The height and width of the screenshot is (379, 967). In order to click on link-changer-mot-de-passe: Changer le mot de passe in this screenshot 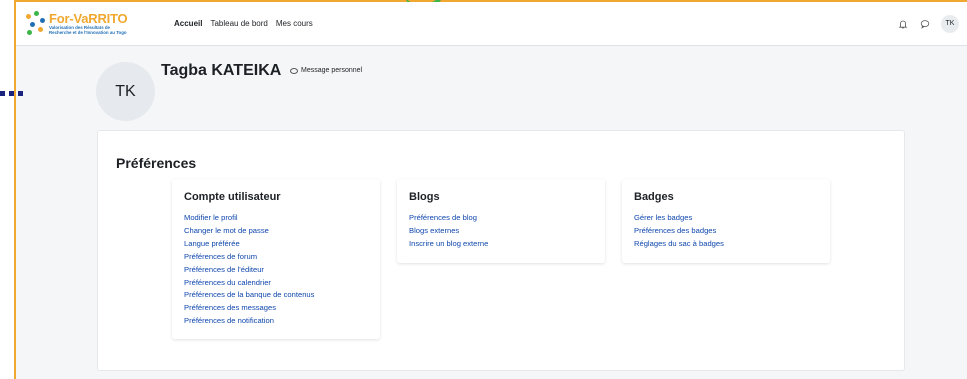, I will do `click(276, 231)`.